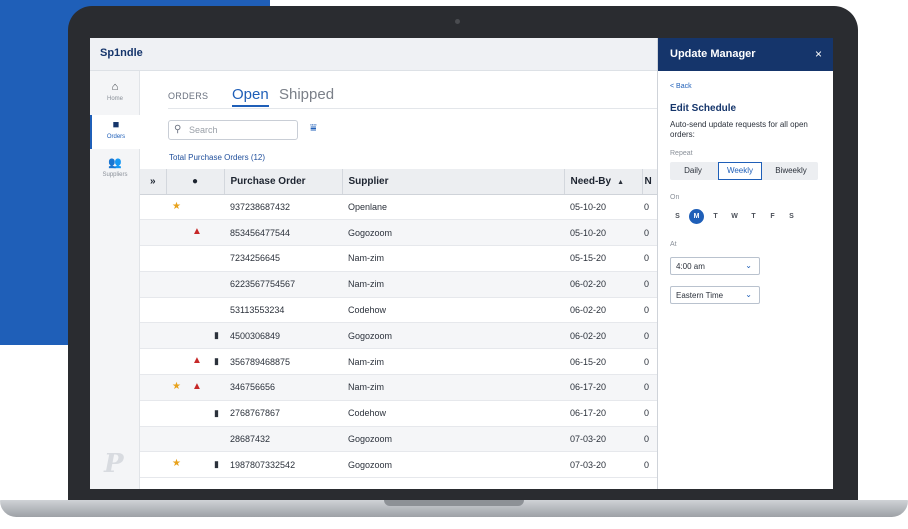 This screenshot has width=908, height=529. I want to click on table-row: ▮ 2768767867 Codehow 06-17-20 0, so click(398, 413).